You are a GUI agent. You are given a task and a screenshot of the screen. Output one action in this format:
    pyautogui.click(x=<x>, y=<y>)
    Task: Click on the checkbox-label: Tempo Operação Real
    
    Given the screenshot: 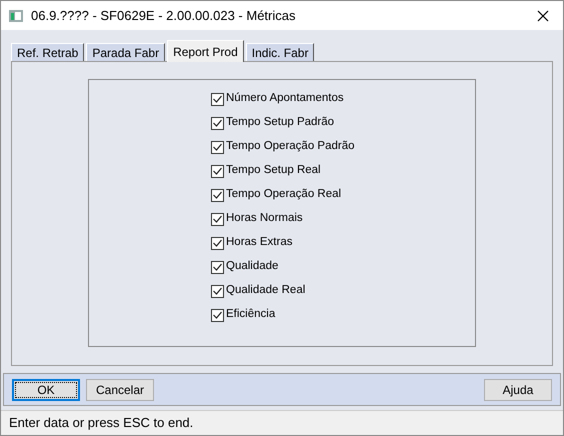 What is the action you would take?
    pyautogui.click(x=284, y=194)
    